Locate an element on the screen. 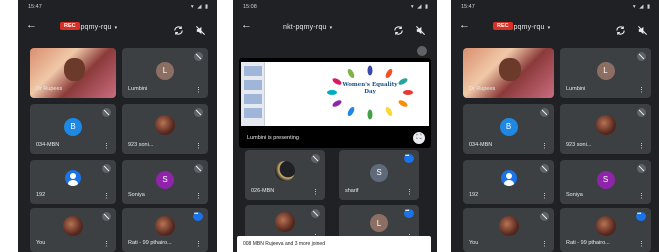  status-time: 15:08 is located at coordinates (250, 7).